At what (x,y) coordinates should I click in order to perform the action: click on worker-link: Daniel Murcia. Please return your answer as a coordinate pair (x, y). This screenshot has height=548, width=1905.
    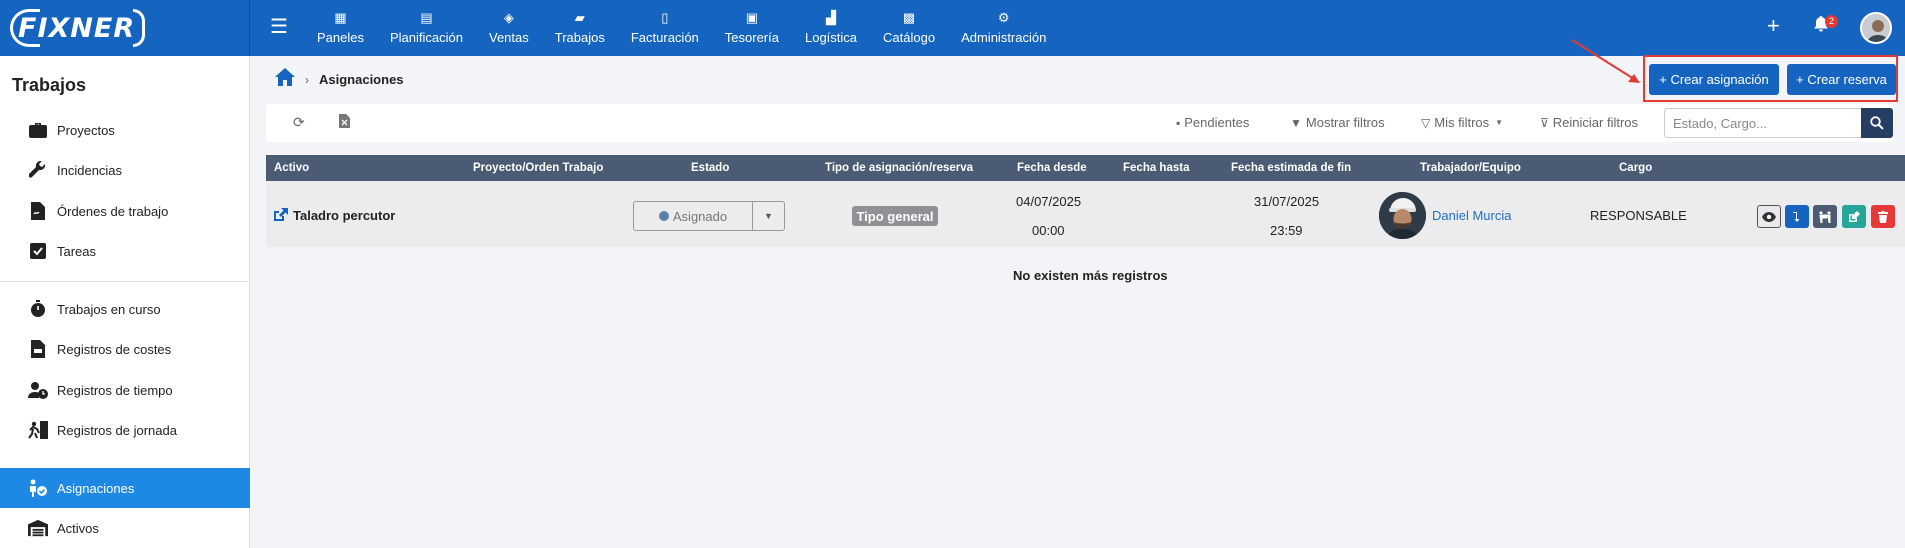
    Looking at the image, I should click on (1471, 215).